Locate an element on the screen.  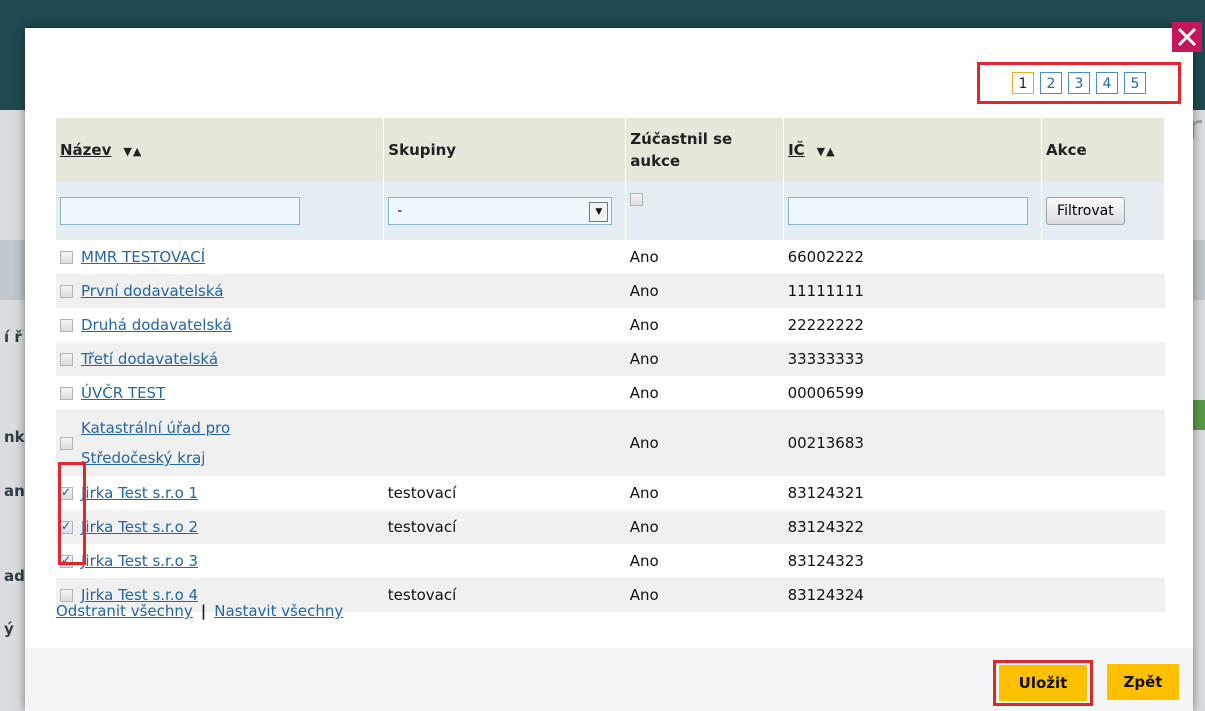
filter-cell-groups: - ▼ is located at coordinates (505, 211).